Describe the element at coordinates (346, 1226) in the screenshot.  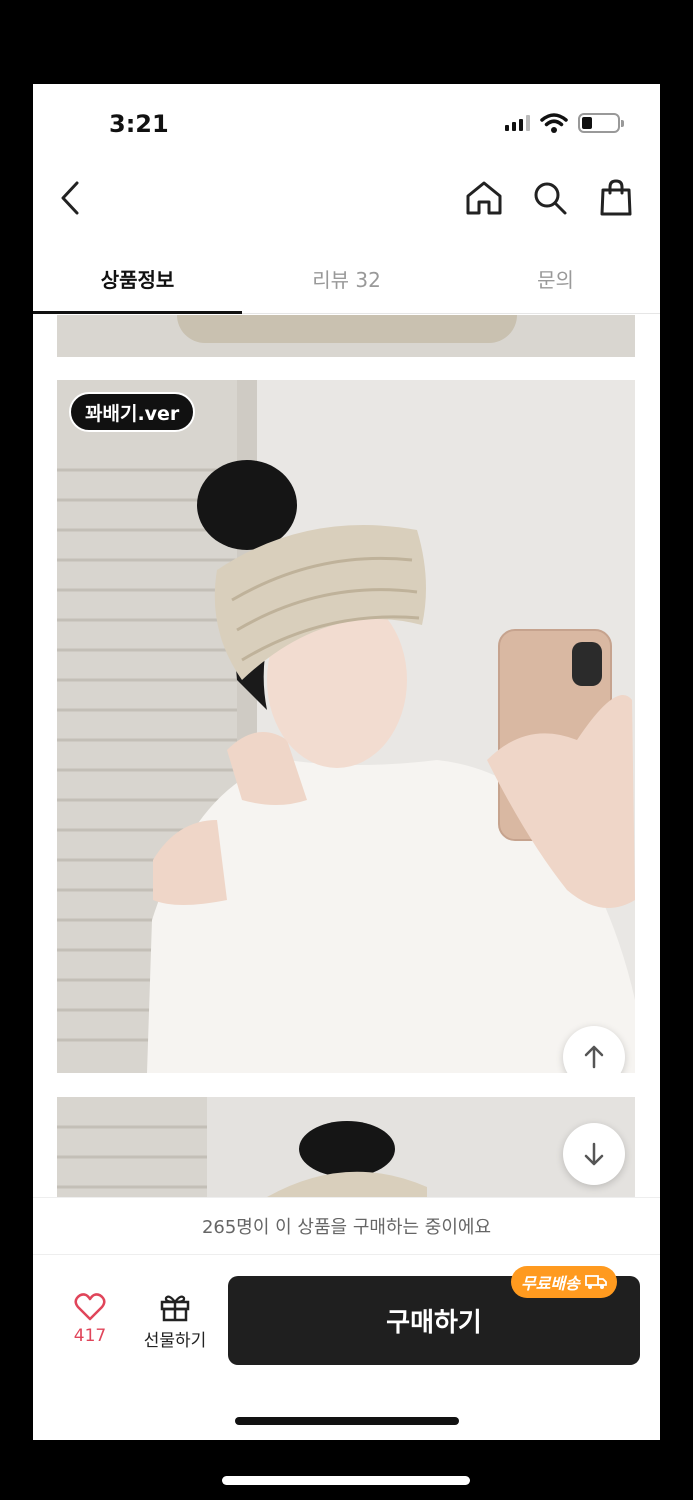
I see `buying-now-notice: 265명이 이 상품을 구매하는 중이에요` at that location.